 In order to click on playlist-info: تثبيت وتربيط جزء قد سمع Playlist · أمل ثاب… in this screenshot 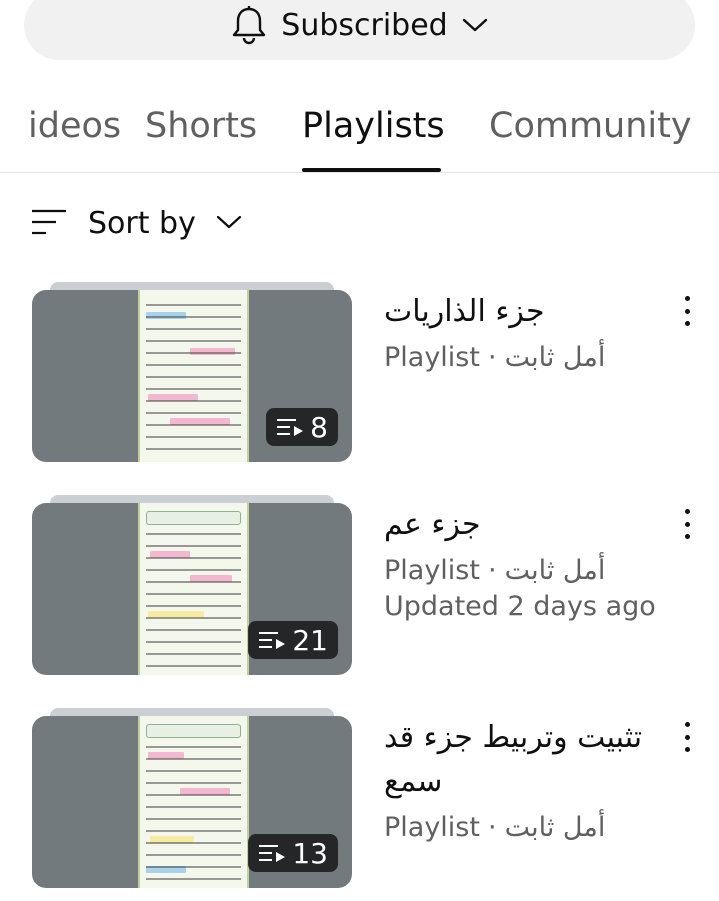, I will do `click(529, 777)`.